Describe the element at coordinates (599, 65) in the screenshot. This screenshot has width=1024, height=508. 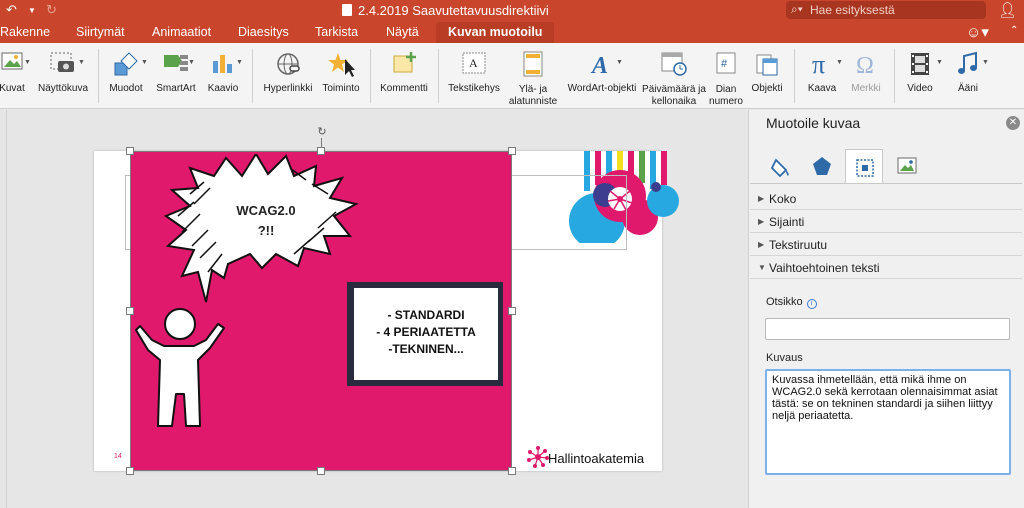
I see `wordart-icon: A` at that location.